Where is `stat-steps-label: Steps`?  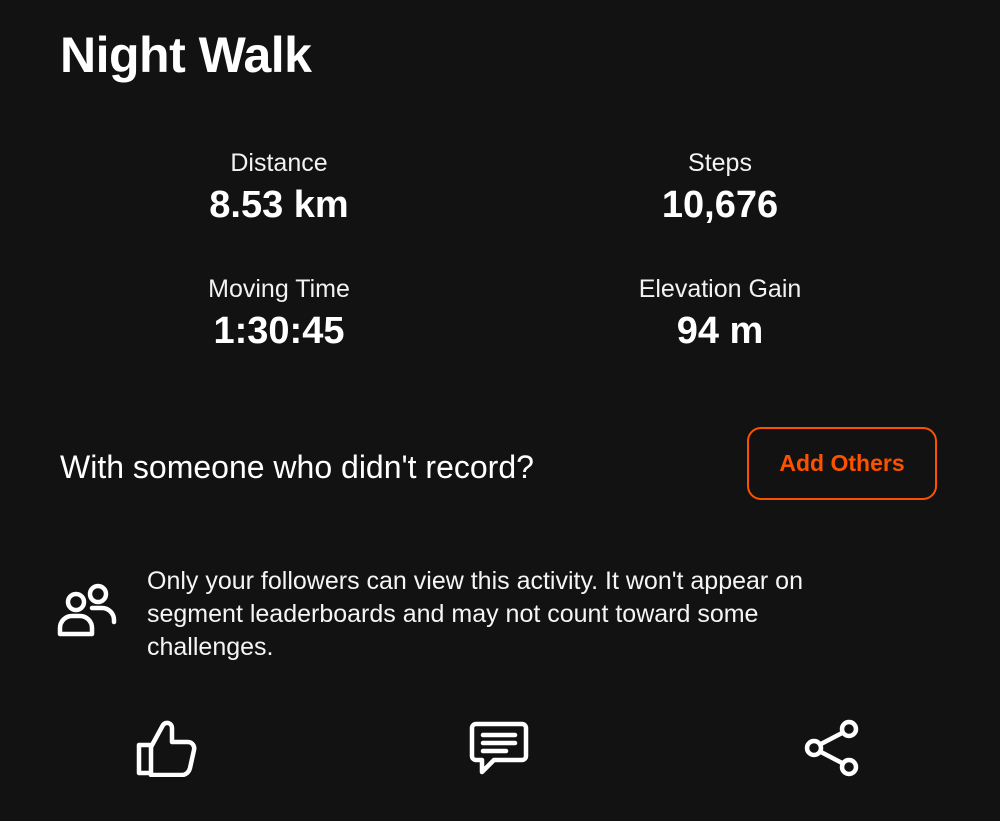
stat-steps-label: Steps is located at coordinates (720, 163).